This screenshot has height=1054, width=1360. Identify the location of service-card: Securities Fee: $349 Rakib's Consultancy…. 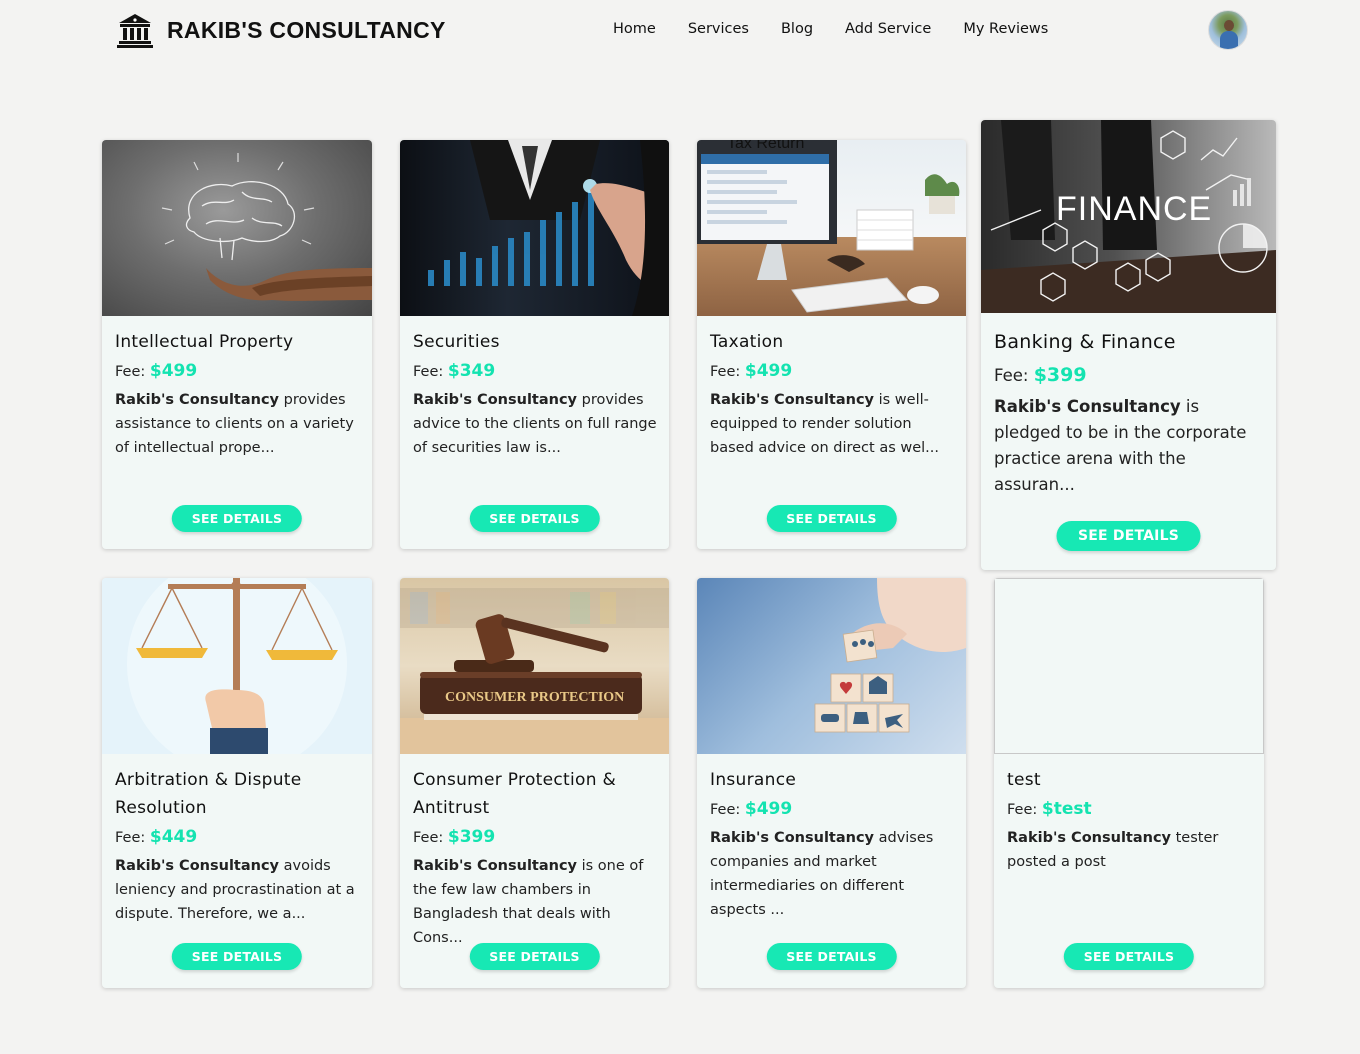
(534, 344).